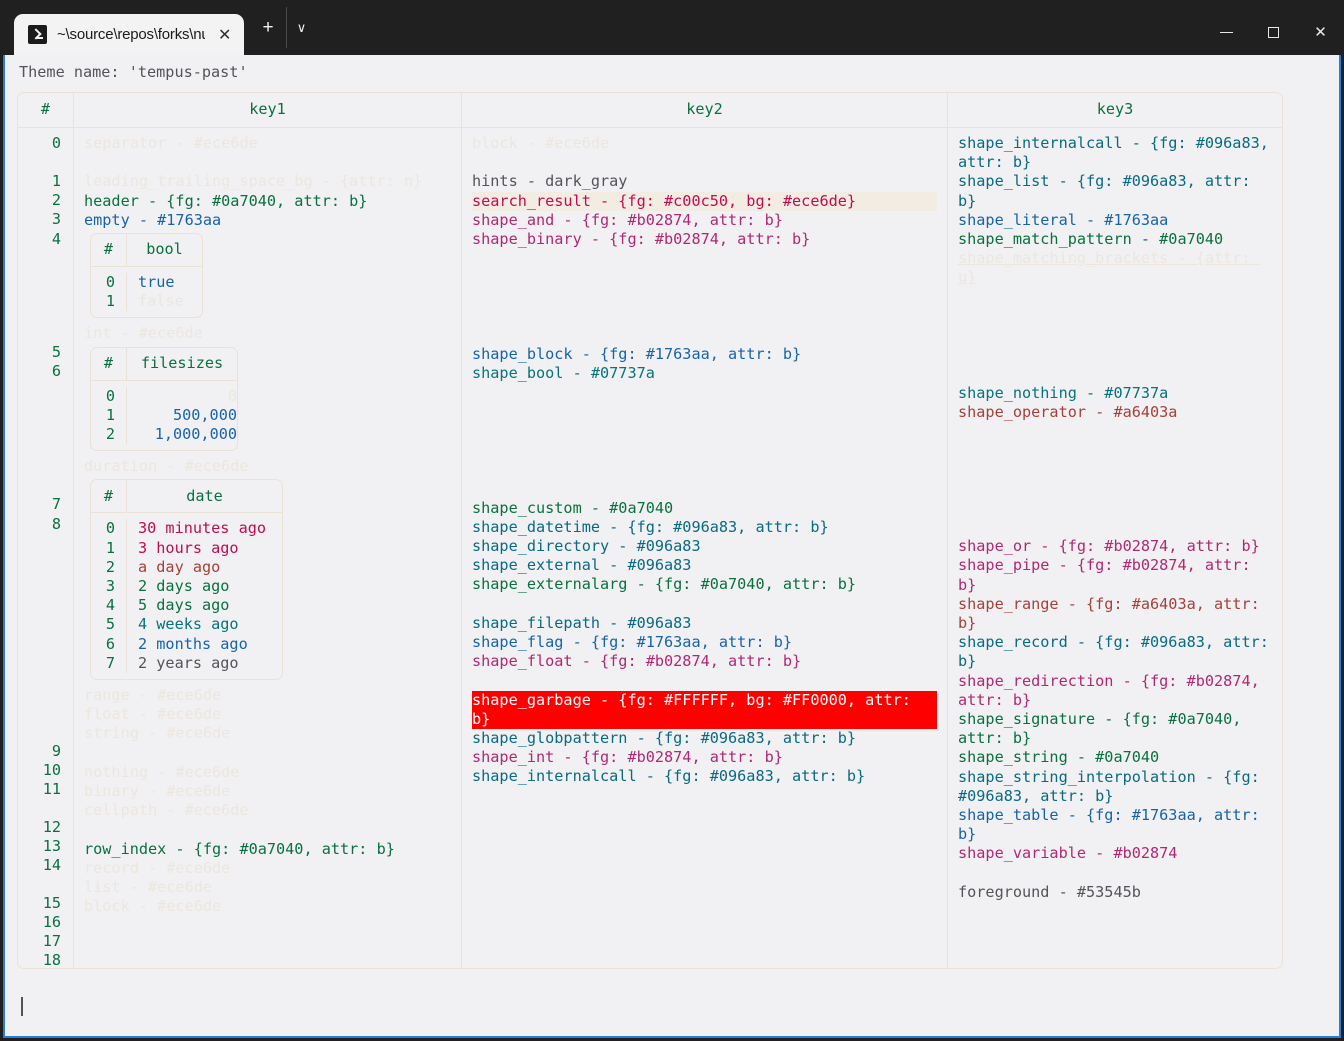 The height and width of the screenshot is (1041, 1344). What do you see at coordinates (204, 414) in the screenshot?
I see `nested-row-value: 500,000` at bounding box center [204, 414].